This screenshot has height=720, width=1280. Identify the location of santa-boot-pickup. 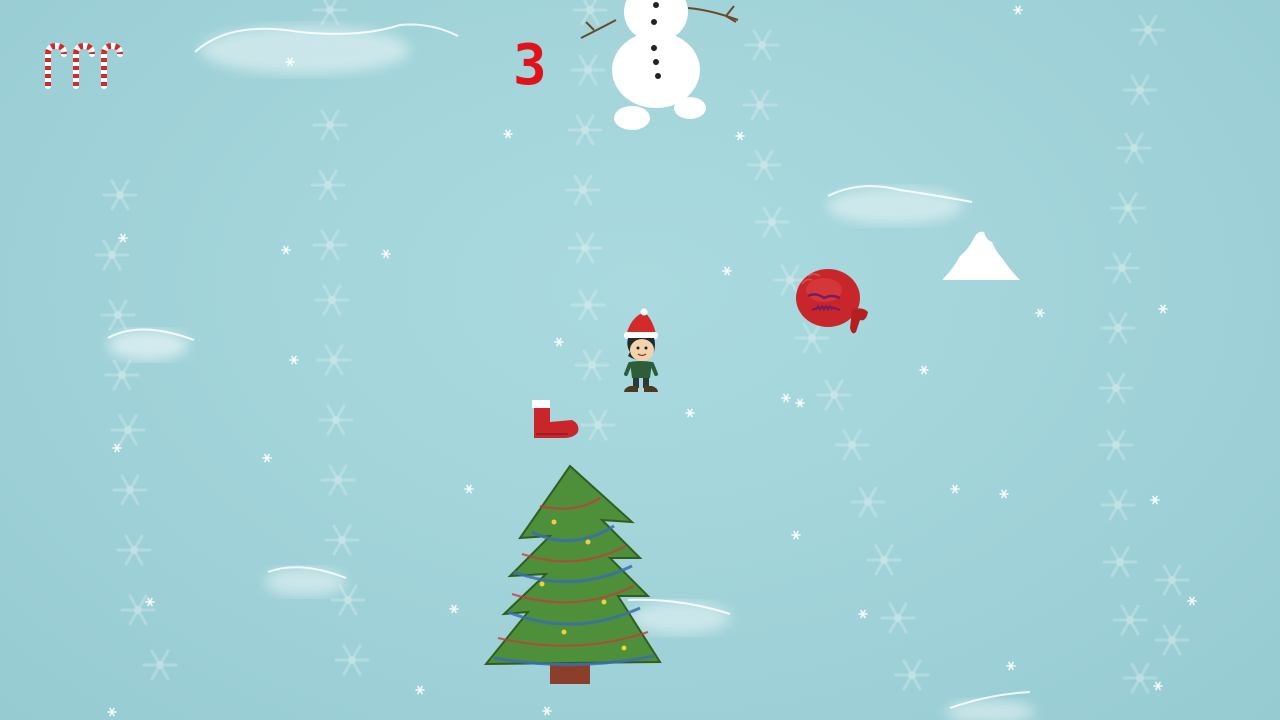
(555, 419).